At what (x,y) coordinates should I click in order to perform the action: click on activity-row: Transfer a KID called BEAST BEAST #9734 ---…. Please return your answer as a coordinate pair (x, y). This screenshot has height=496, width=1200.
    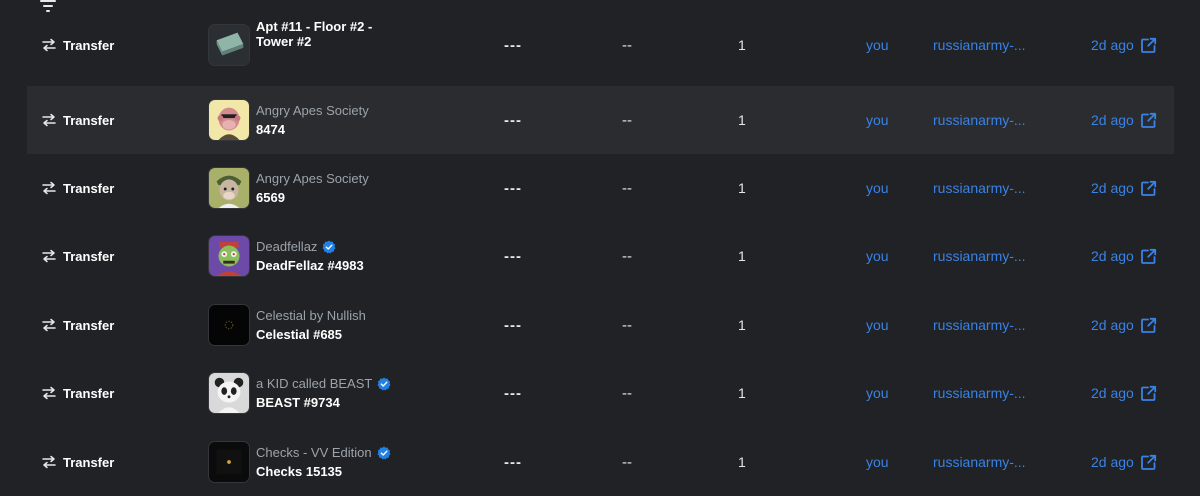
    Looking at the image, I should click on (600, 393).